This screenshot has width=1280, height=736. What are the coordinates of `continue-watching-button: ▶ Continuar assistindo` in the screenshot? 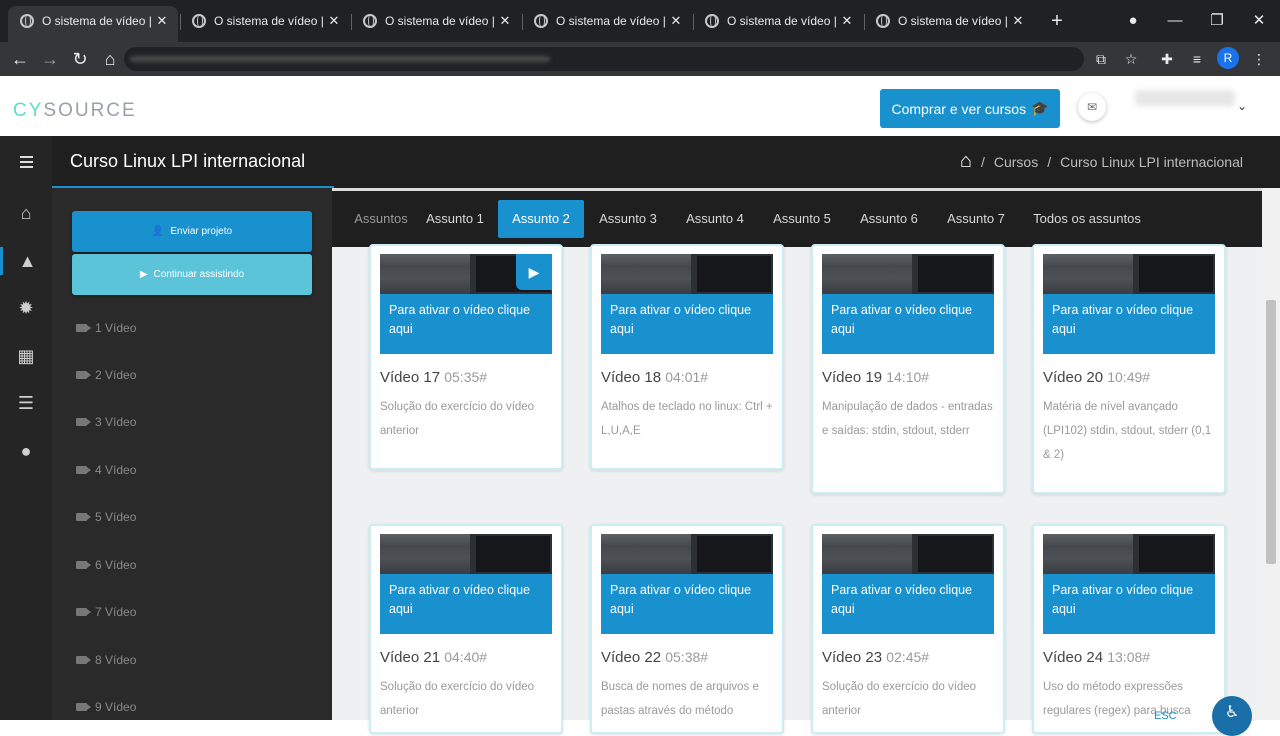 It's located at (192, 274).